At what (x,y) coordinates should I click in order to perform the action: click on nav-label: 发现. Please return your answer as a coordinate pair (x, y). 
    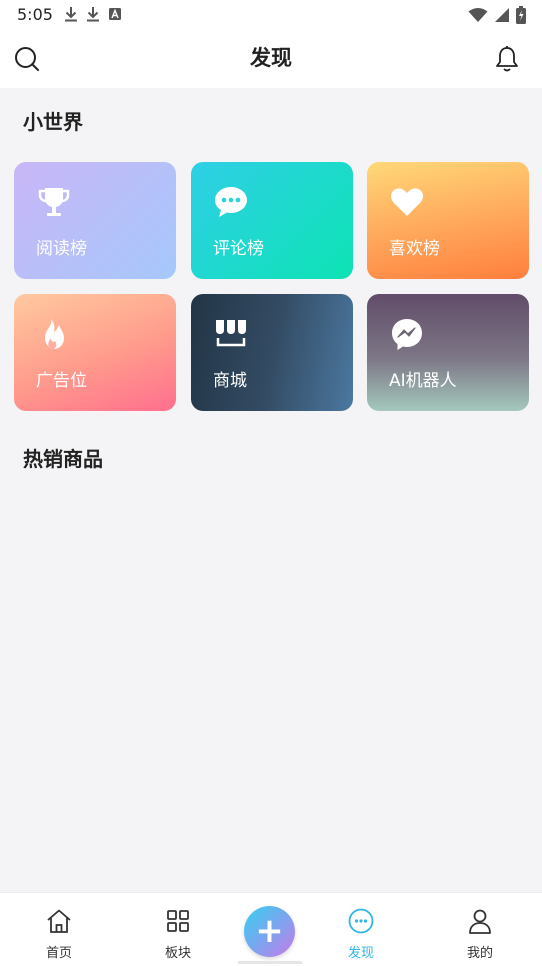
    Looking at the image, I should click on (360, 953).